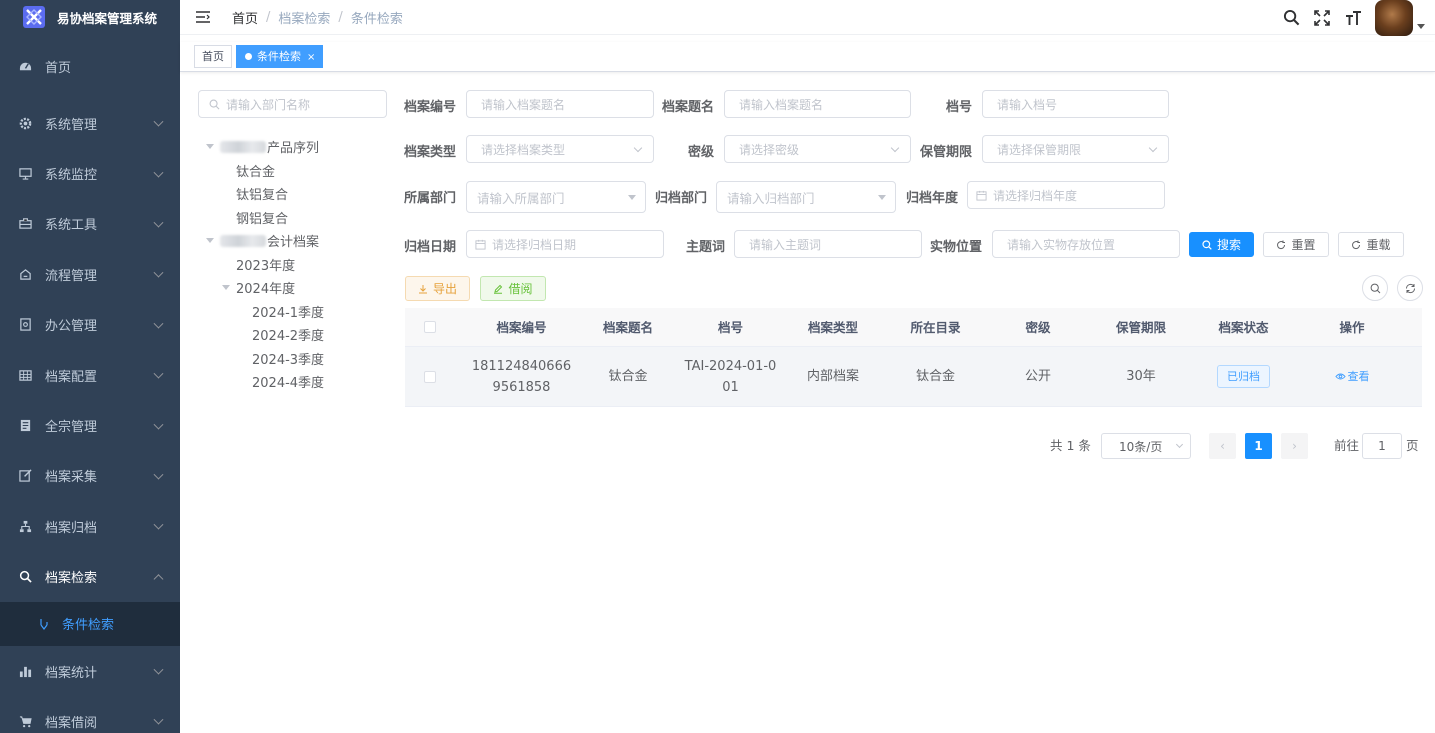  Describe the element at coordinates (293, 241) in the screenshot. I see `tree-node: 会计档案` at that location.